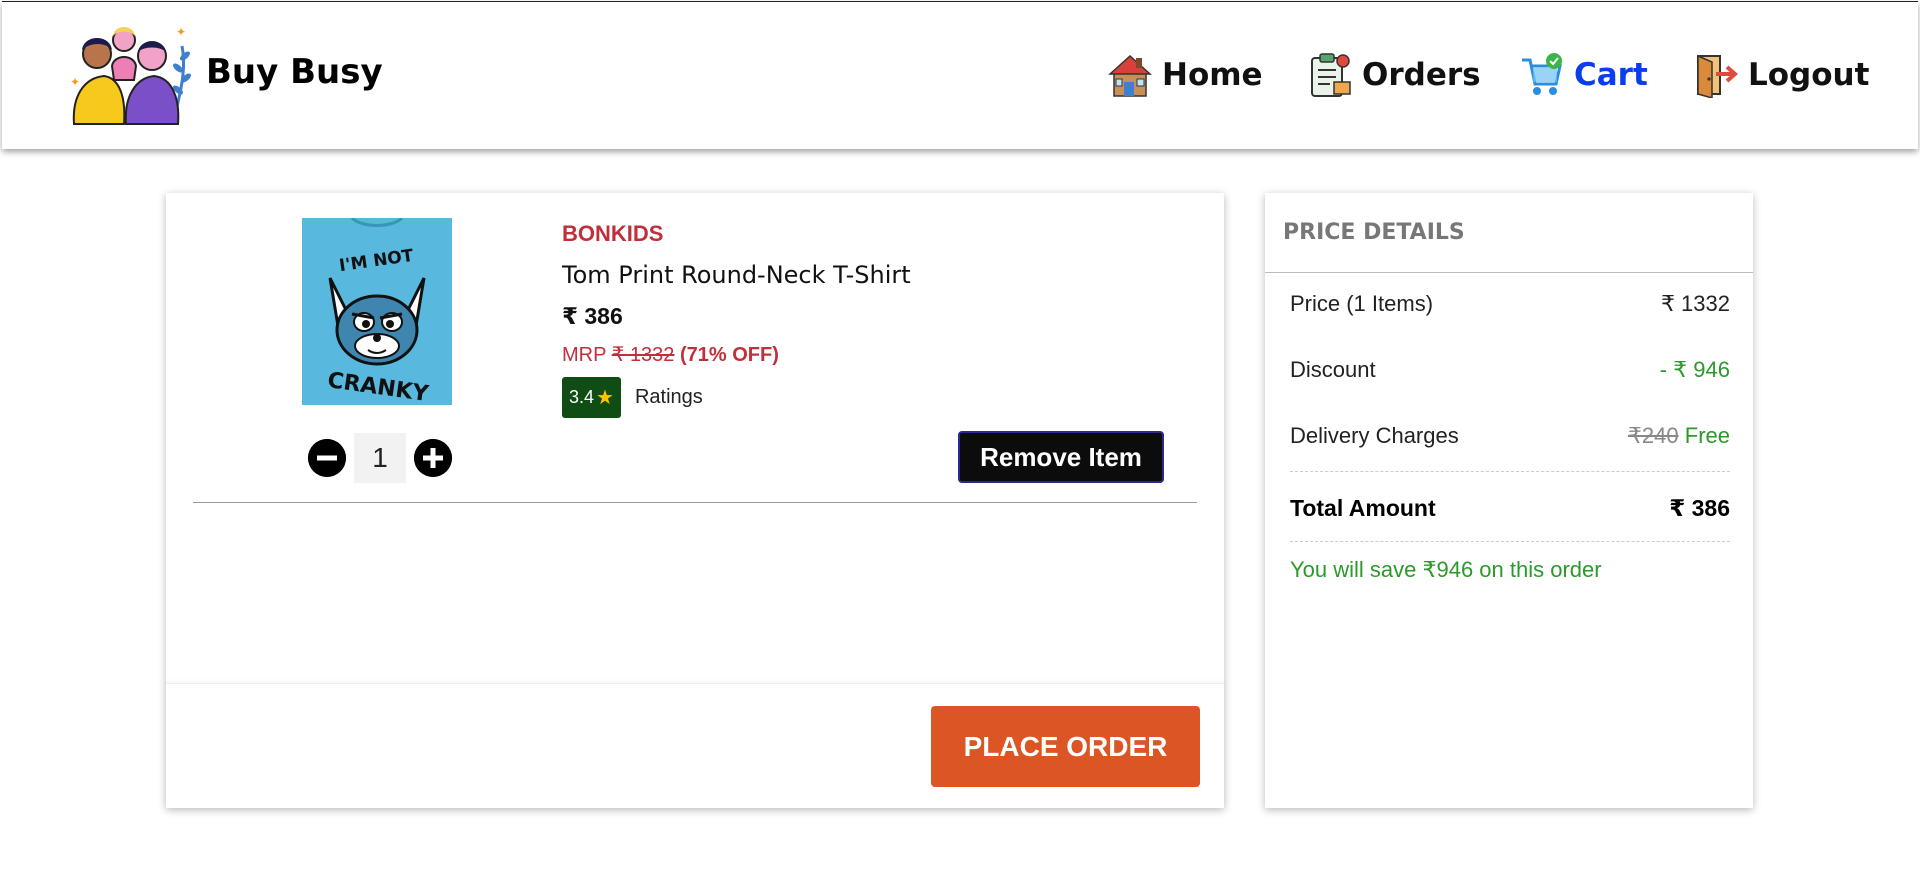 This screenshot has width=1920, height=879. I want to click on remove-item-button: Remove Item, so click(1061, 457).